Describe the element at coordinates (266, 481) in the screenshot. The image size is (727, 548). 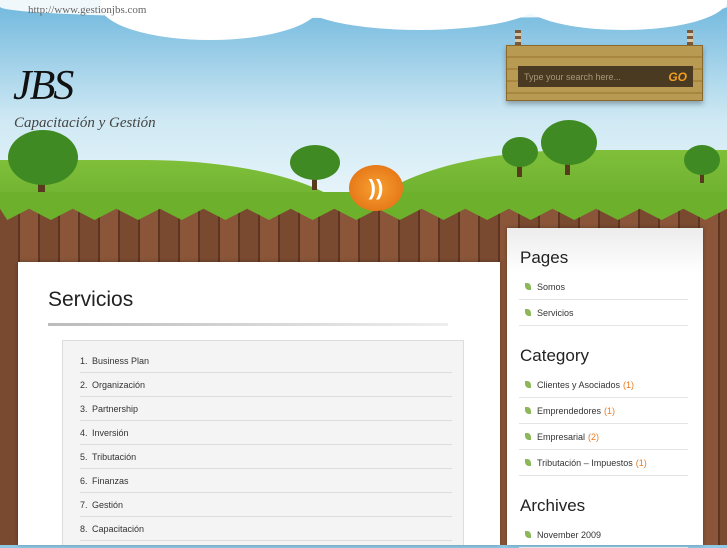
I see `list-item: 6. Finanzas` at that location.